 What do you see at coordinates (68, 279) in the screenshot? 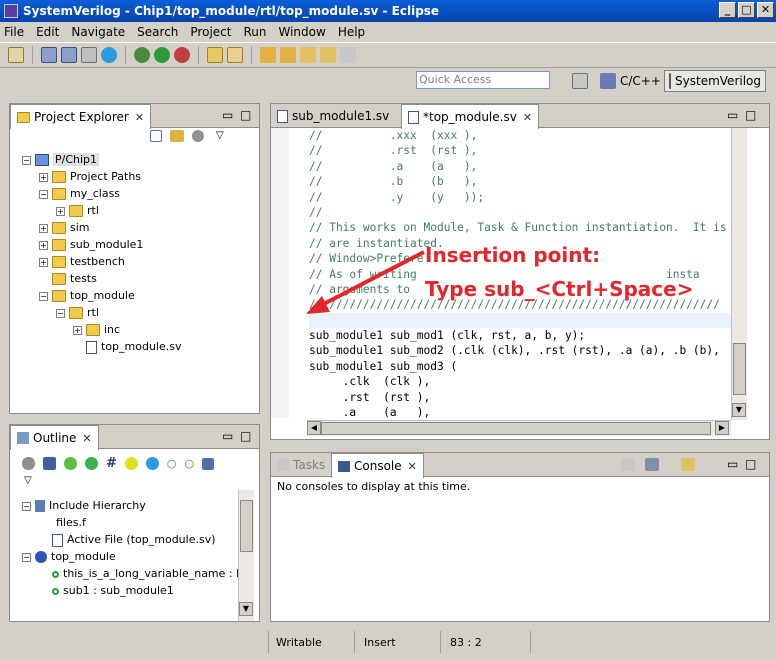
I see `project-tree-item: tests` at bounding box center [68, 279].